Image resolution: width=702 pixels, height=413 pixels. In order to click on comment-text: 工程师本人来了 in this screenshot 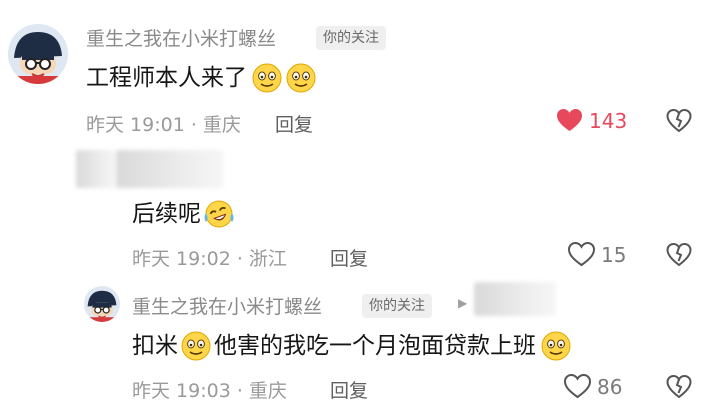, I will do `click(201, 78)`.